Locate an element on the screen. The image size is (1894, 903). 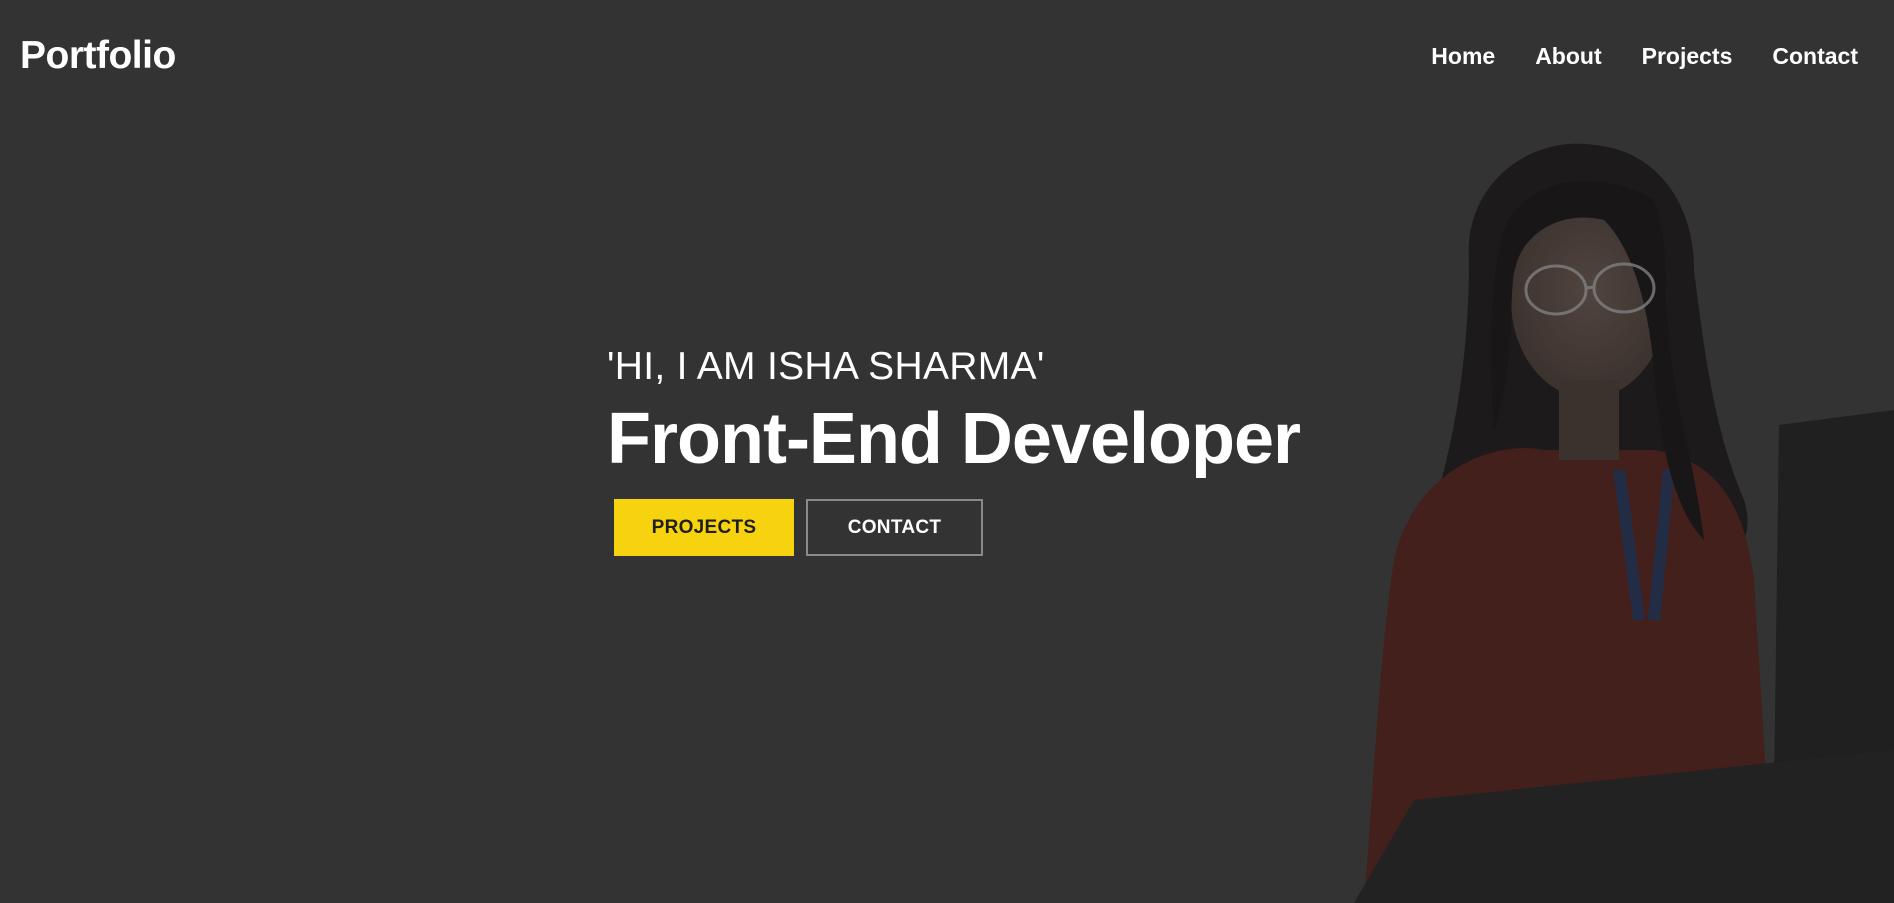
hero-title: Front-End Developer is located at coordinates (954, 439).